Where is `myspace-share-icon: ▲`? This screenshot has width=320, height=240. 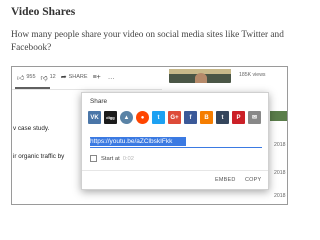 myspace-share-icon: ▲ is located at coordinates (126, 117).